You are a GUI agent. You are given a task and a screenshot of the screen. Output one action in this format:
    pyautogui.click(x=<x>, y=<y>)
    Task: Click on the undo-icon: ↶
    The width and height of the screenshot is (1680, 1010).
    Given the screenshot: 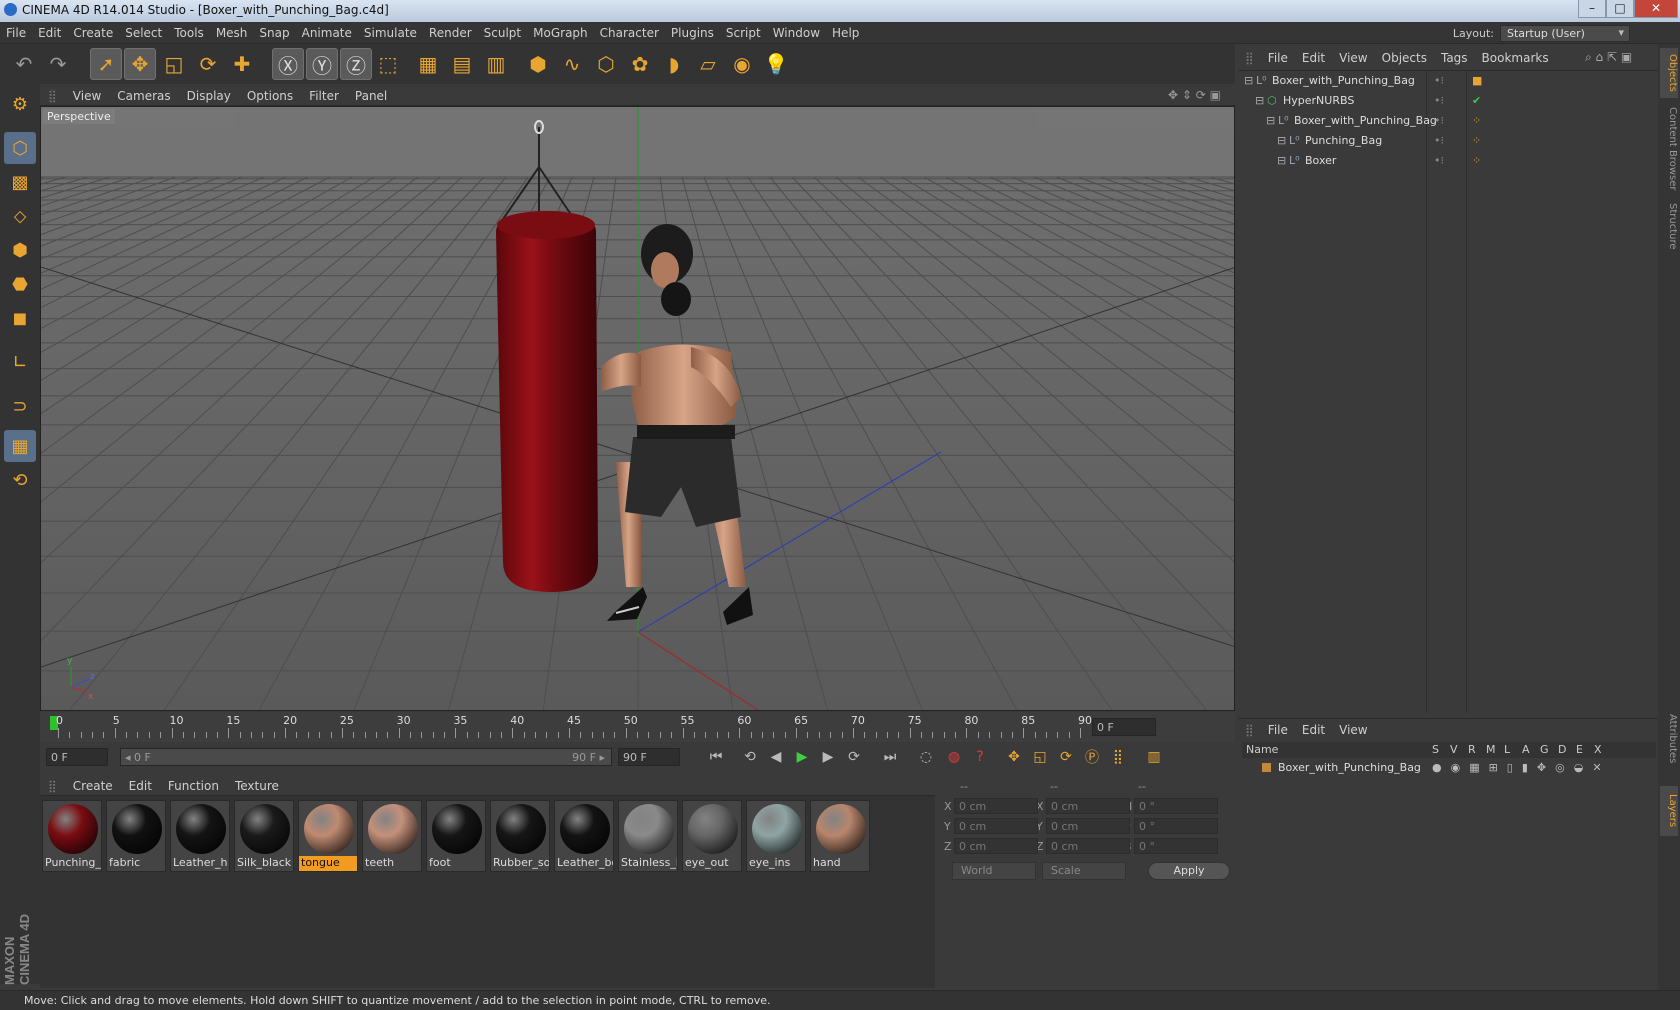 What is the action you would take?
    pyautogui.click(x=24, y=64)
    